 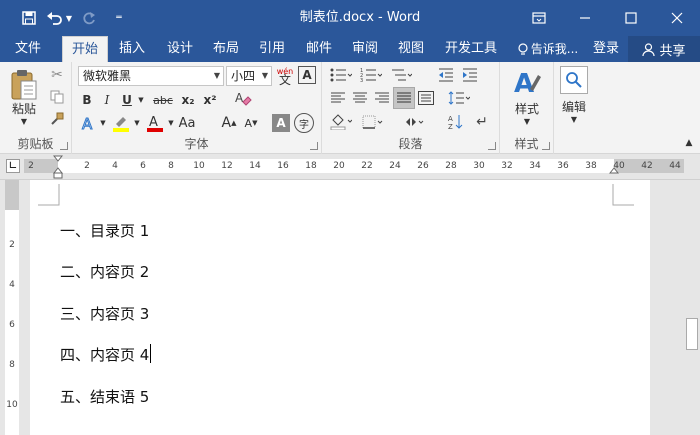 What do you see at coordinates (229, 123) in the screenshot?
I see `grow-font-button: A ▲` at bounding box center [229, 123].